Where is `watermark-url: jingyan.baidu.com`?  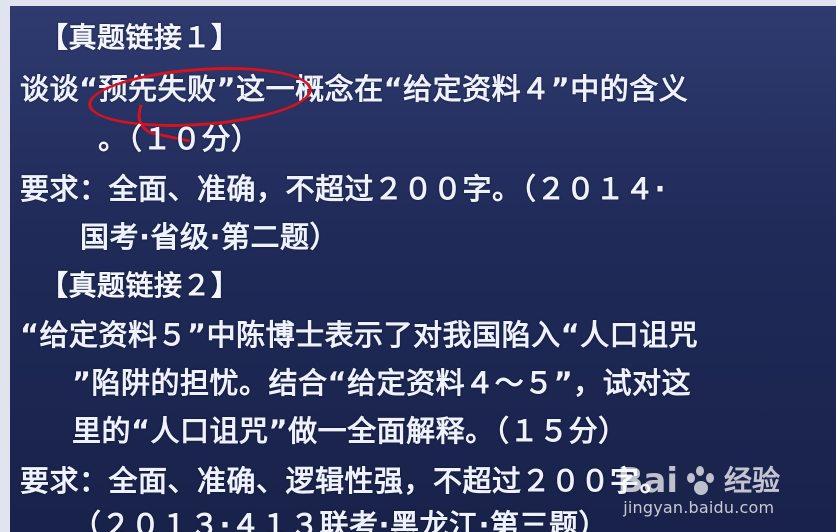 watermark-url: jingyan.baidu.com is located at coordinates (699, 507).